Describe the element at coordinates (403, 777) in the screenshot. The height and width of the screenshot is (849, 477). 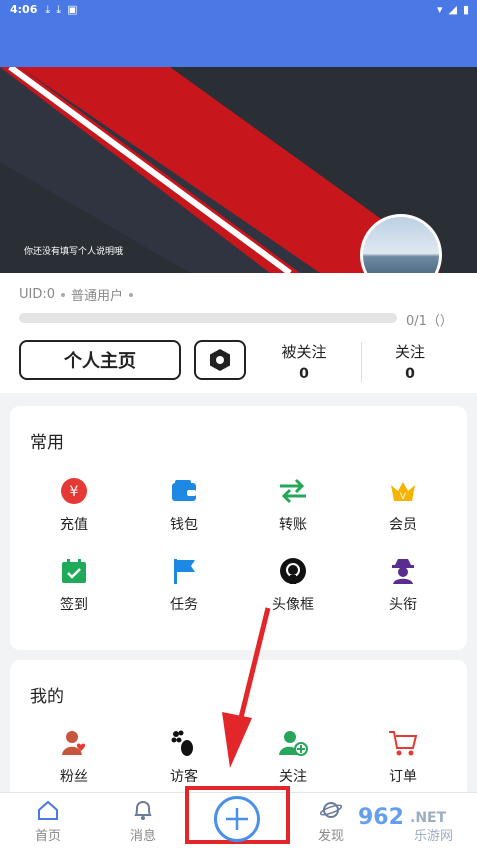
I see `grid-item-label: 订单` at that location.